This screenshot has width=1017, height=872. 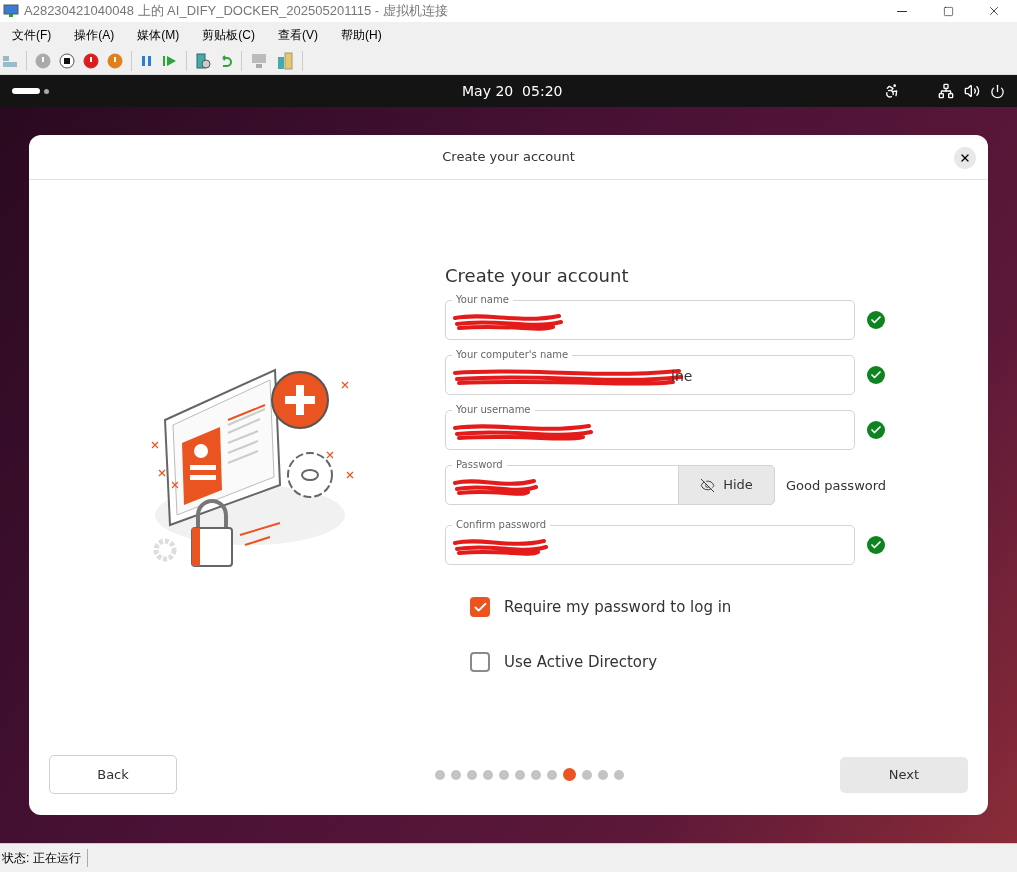 What do you see at coordinates (94, 34) in the screenshot?
I see `menu-item: 操作(A)` at bounding box center [94, 34].